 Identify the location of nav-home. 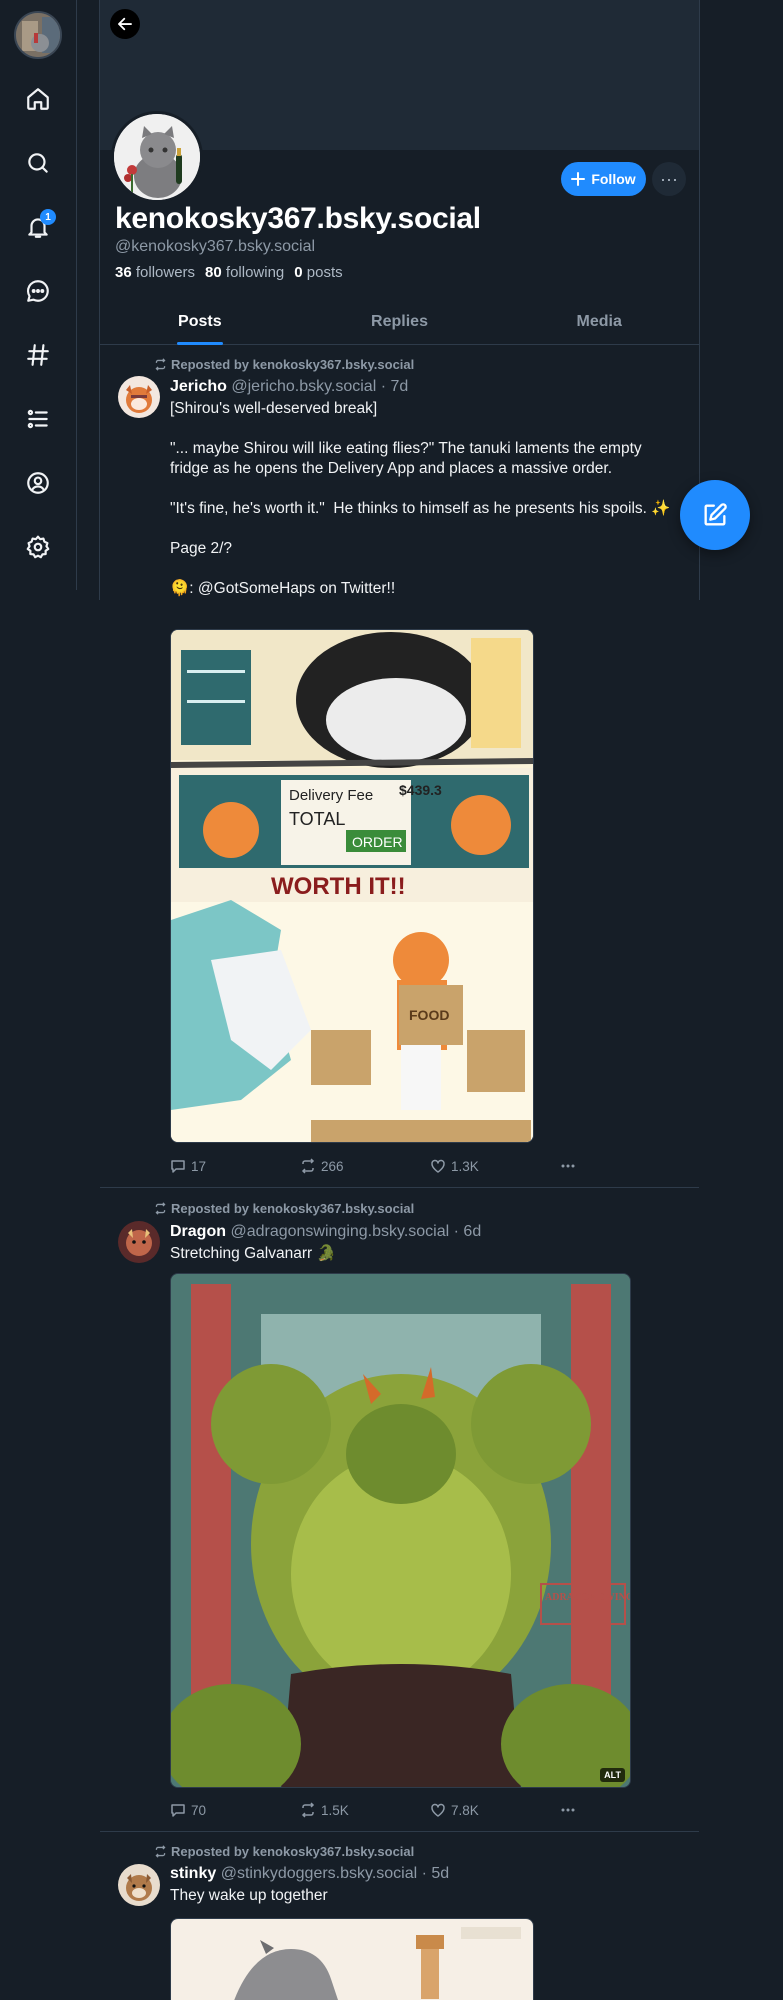
(38, 99).